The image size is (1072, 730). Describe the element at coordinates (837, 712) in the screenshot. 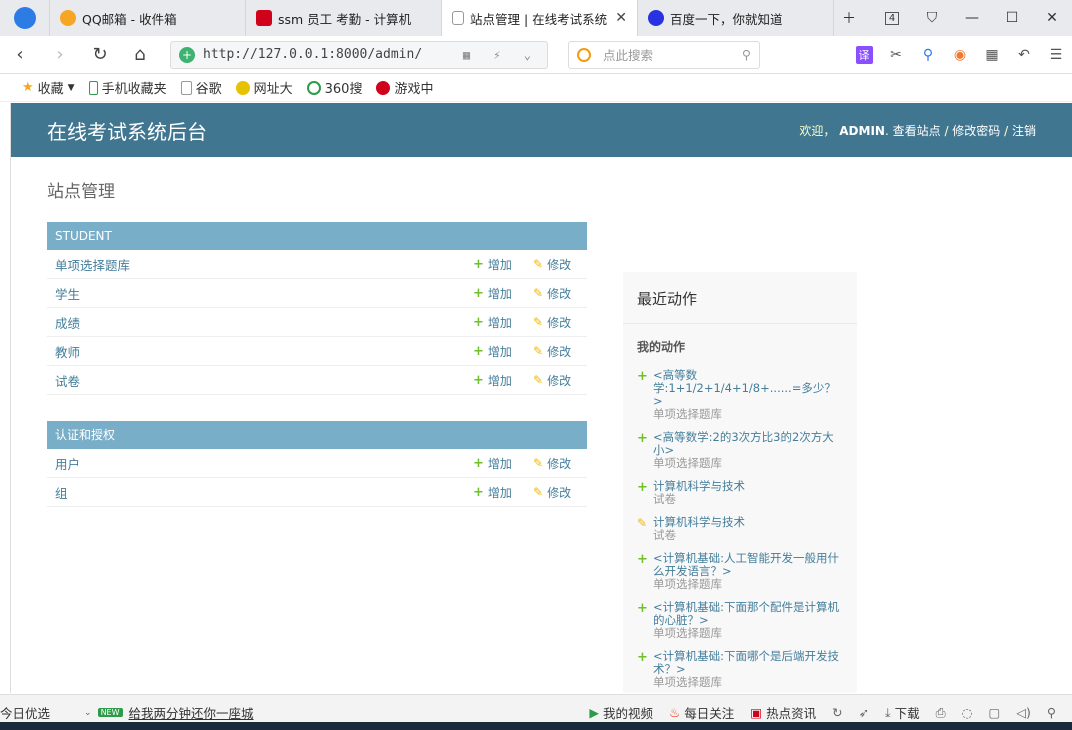

I see `refresh-icon: ↻` at that location.